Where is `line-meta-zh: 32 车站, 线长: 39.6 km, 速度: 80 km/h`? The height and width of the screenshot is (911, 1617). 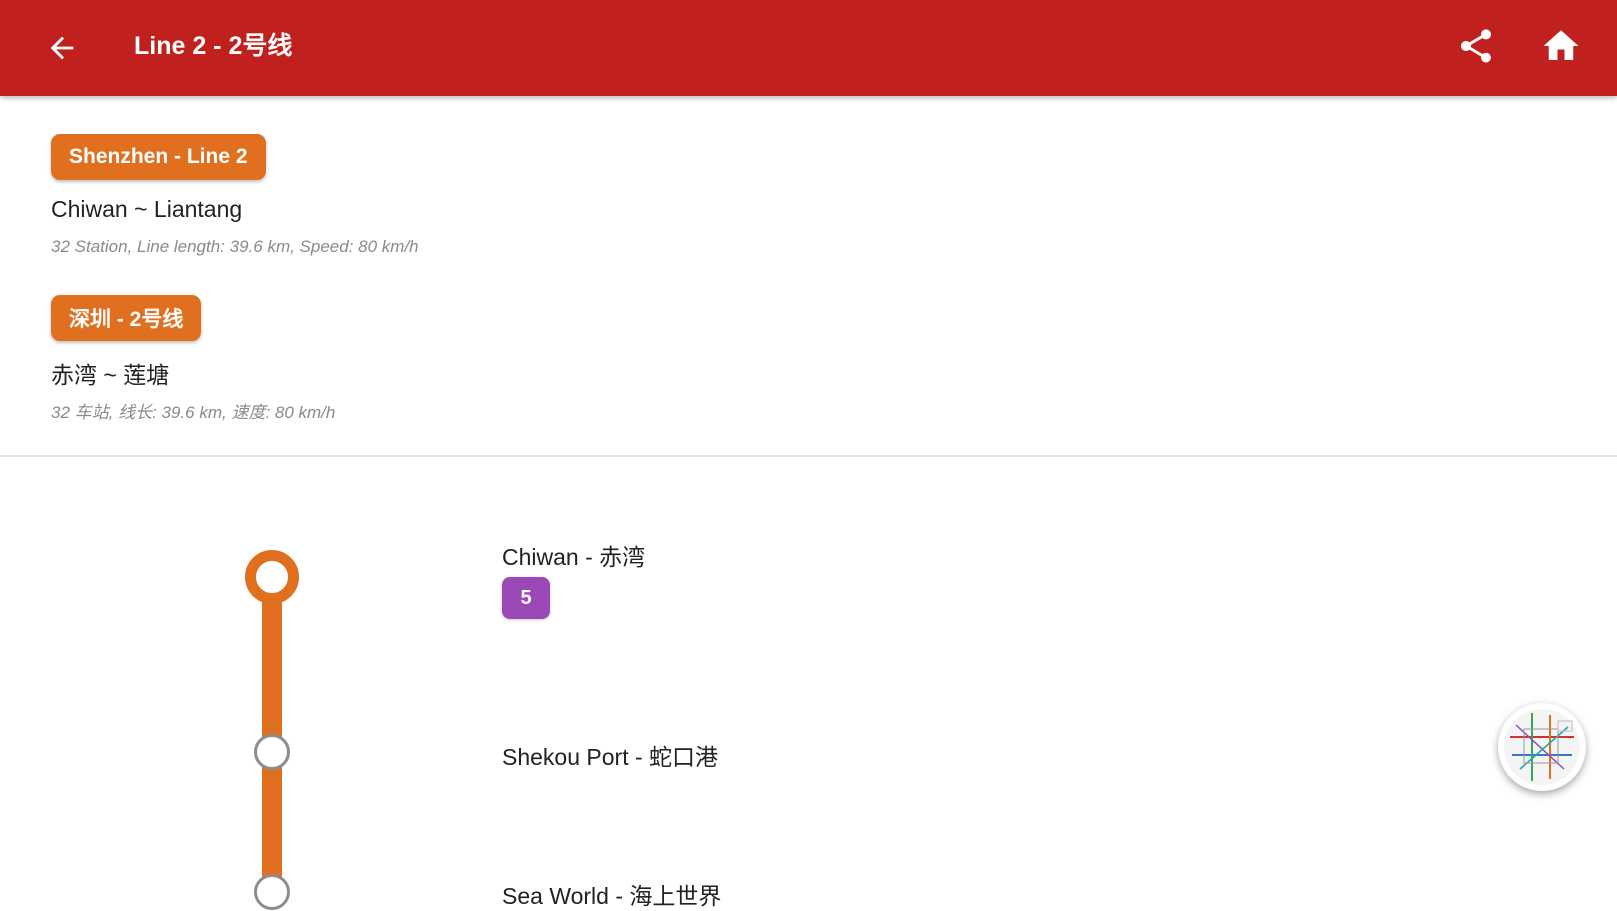
line-meta-zh: 32 车站, 线长: 39.6 km, 速度: 80 km/h is located at coordinates (193, 412).